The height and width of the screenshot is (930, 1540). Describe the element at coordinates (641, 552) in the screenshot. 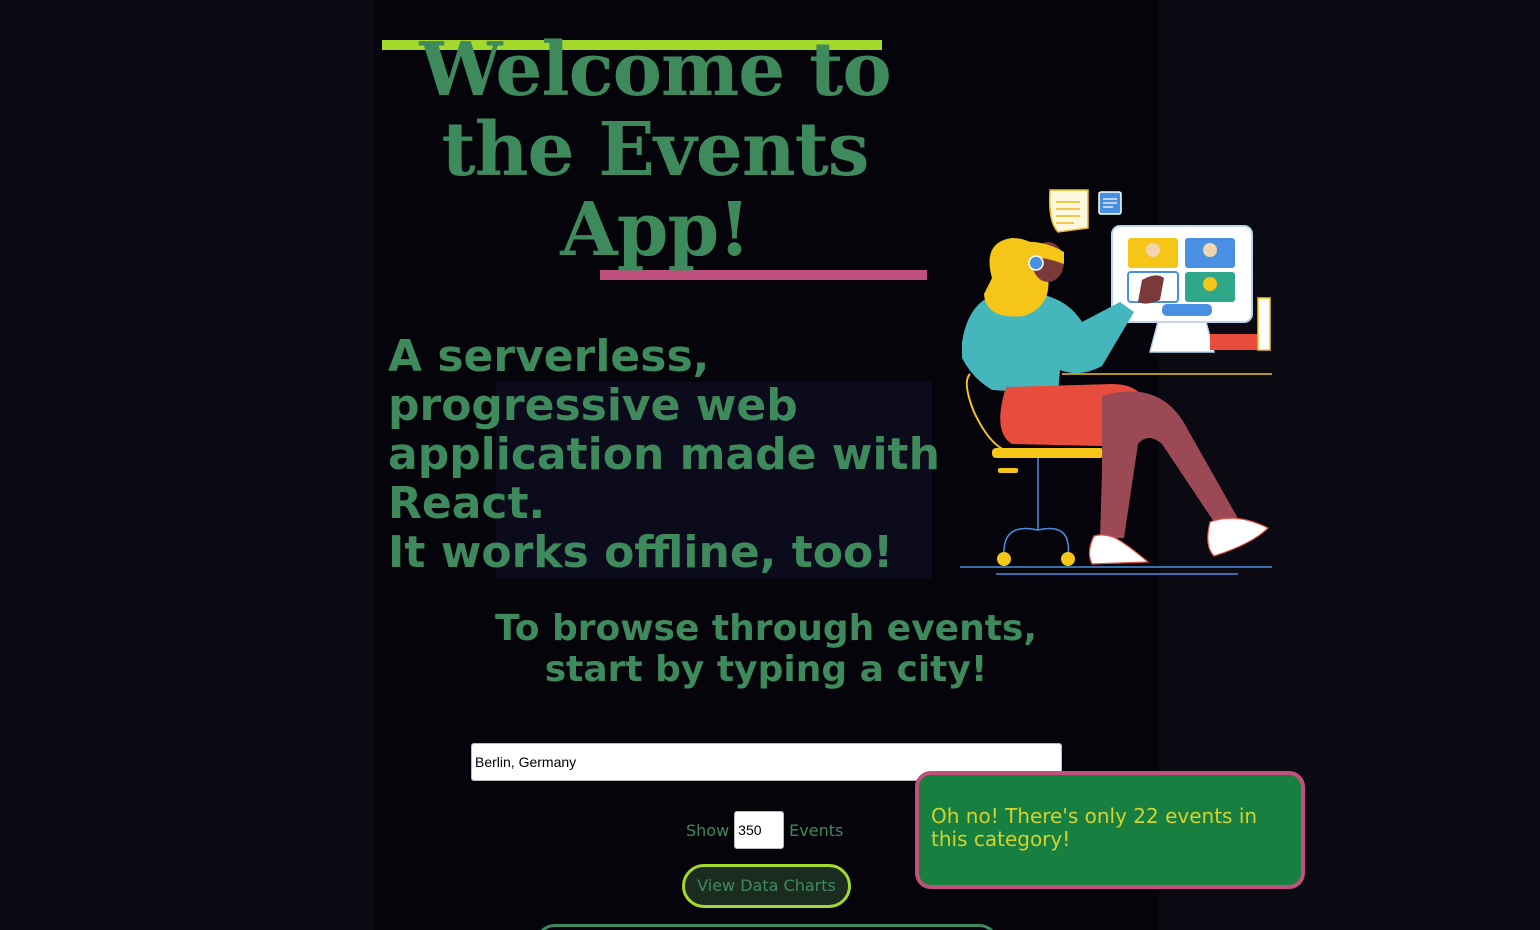

I see `tagline-line: It works offline, too!` at that location.